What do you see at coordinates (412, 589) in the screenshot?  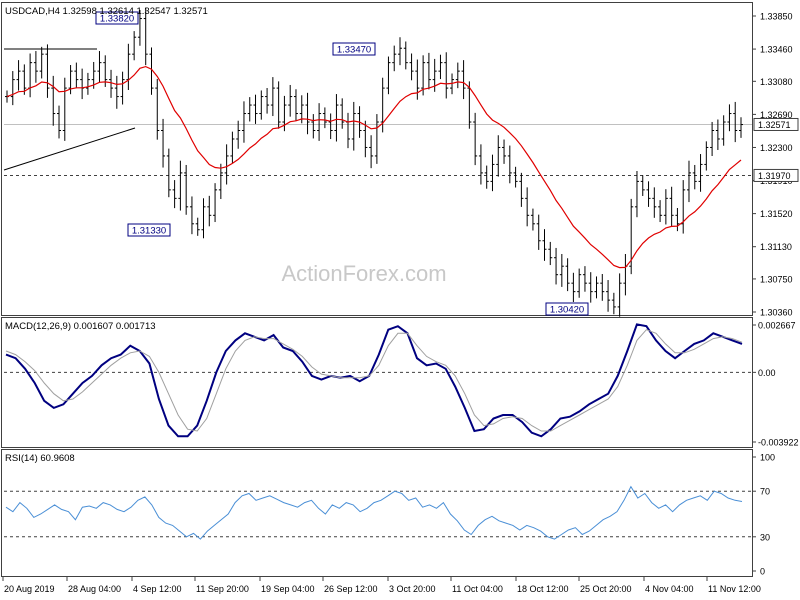 I see `x-tick-label: 3 Oct 20:00` at bounding box center [412, 589].